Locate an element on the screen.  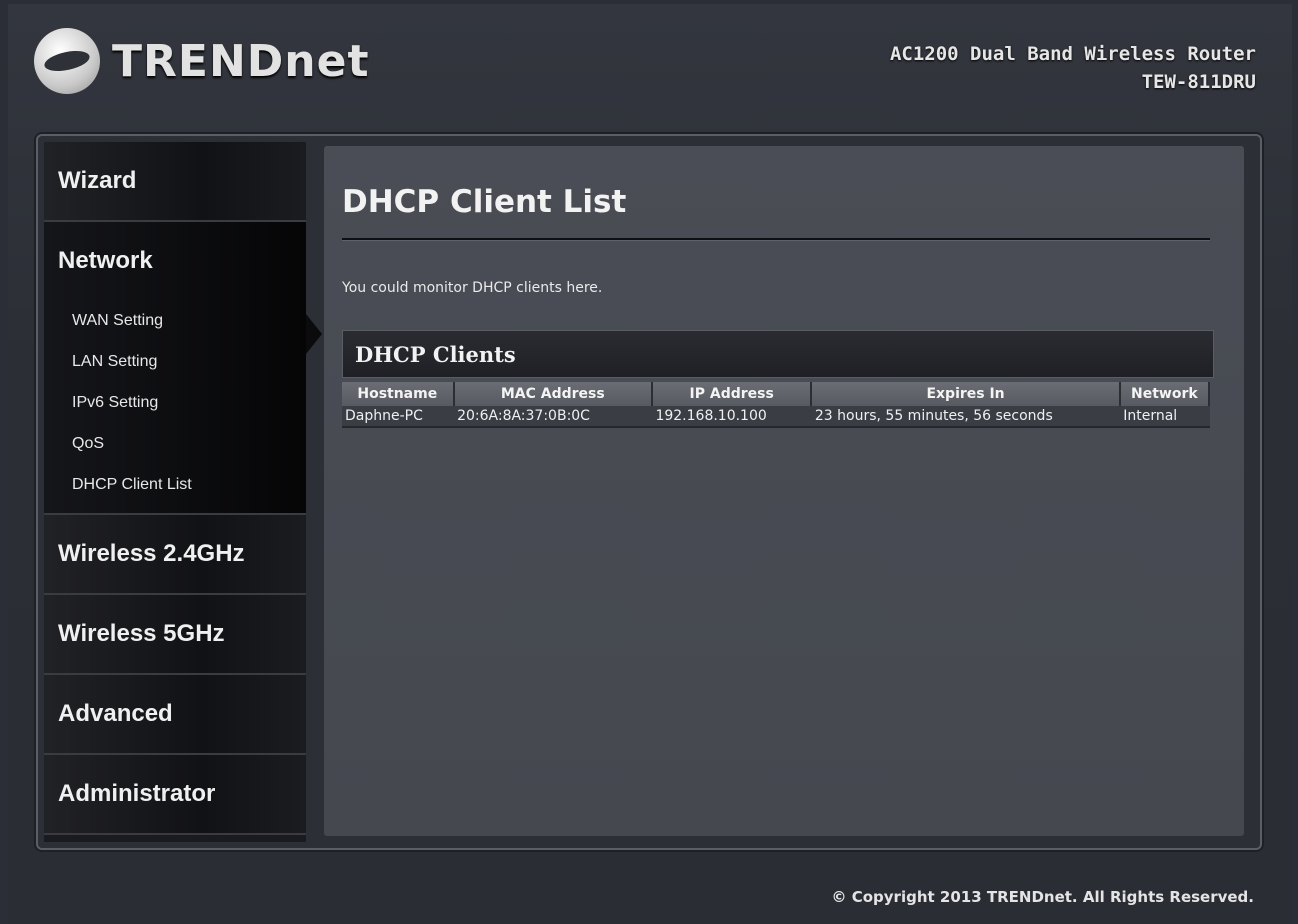
nav-network: Network is located at coordinates (175, 261).